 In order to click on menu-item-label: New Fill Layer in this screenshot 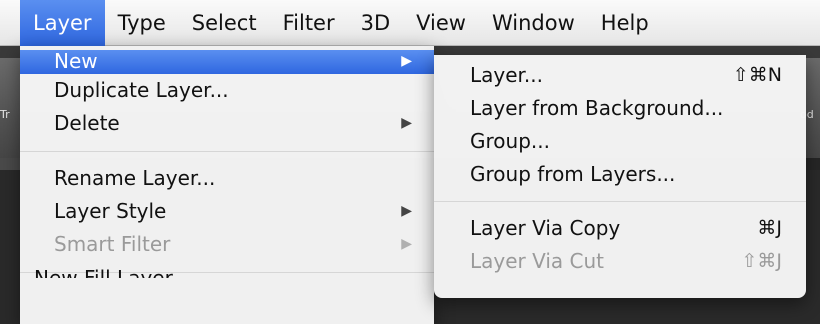, I will do `click(103, 273)`.